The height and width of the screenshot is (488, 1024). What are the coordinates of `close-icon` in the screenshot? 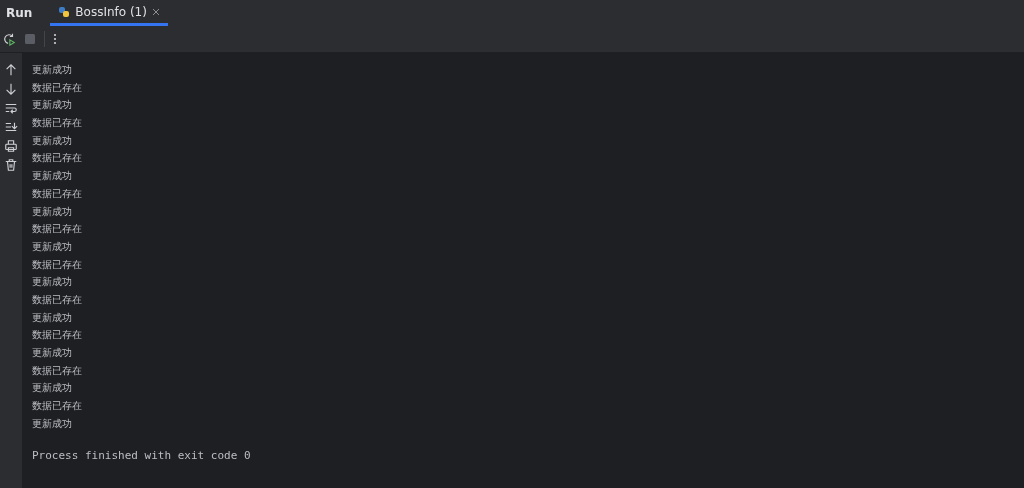 It's located at (155, 11).